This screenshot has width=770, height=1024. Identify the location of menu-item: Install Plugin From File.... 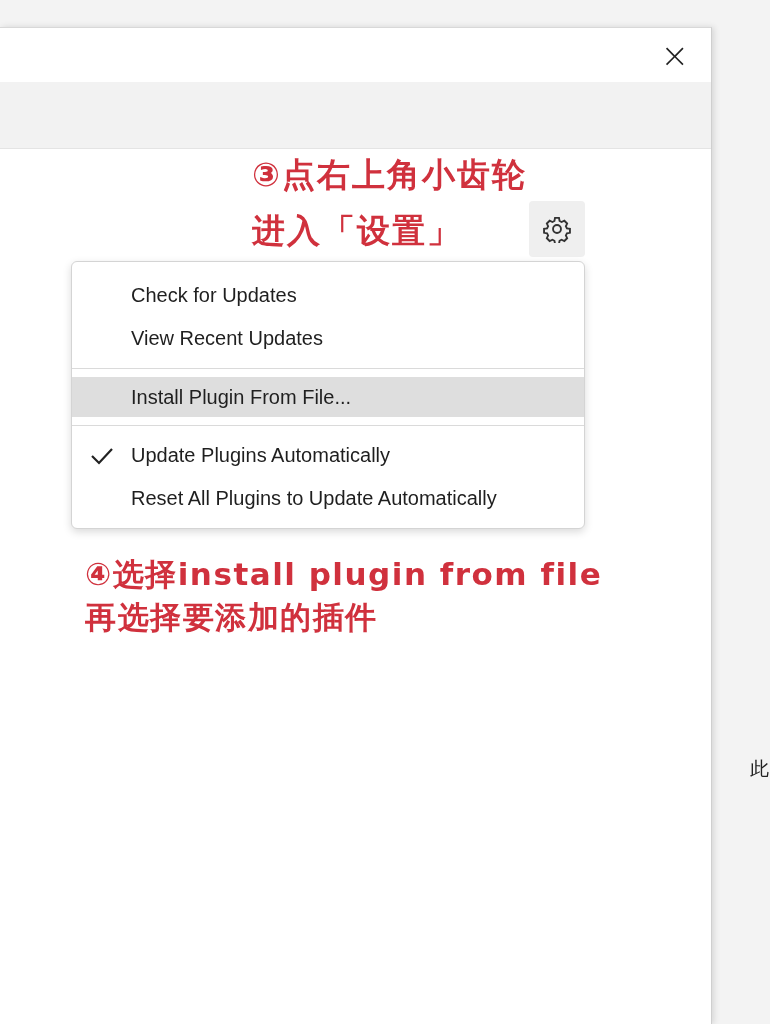
(328, 397).